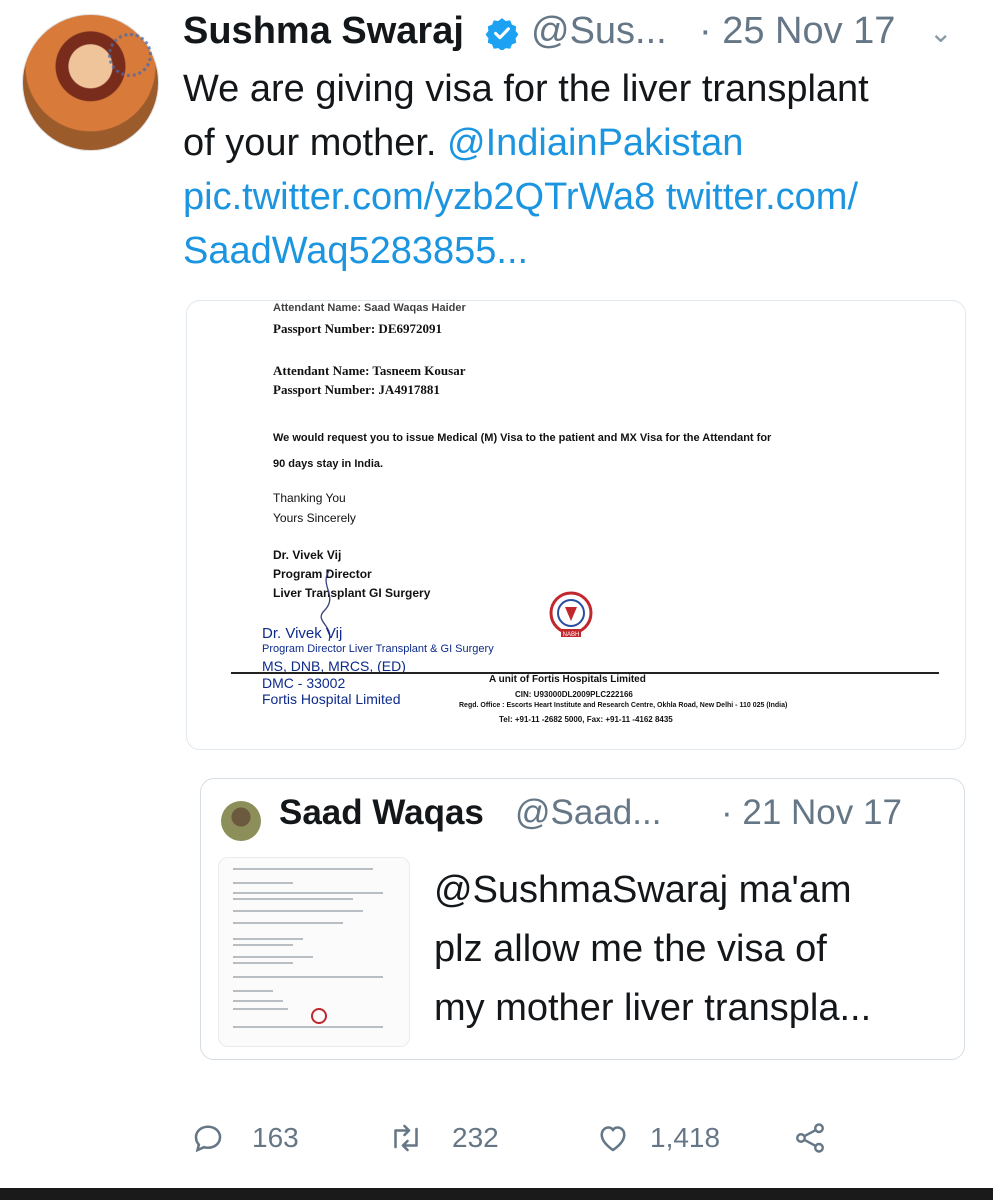  I want to click on verified-icon, so click(502, 34).